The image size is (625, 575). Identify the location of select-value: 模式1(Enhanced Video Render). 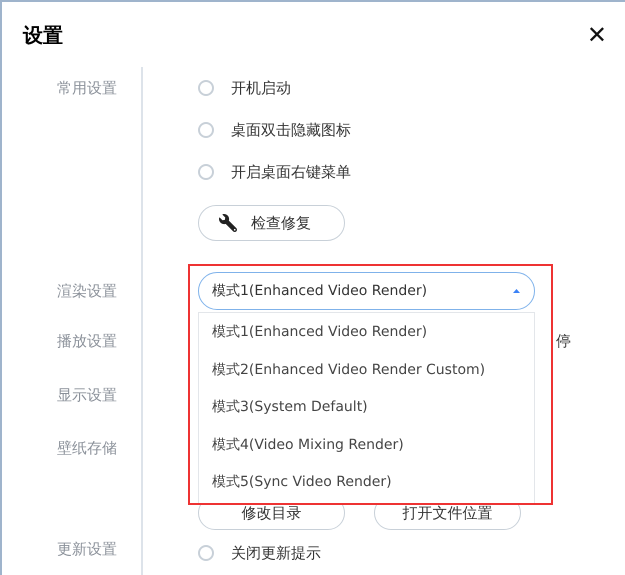
(320, 291).